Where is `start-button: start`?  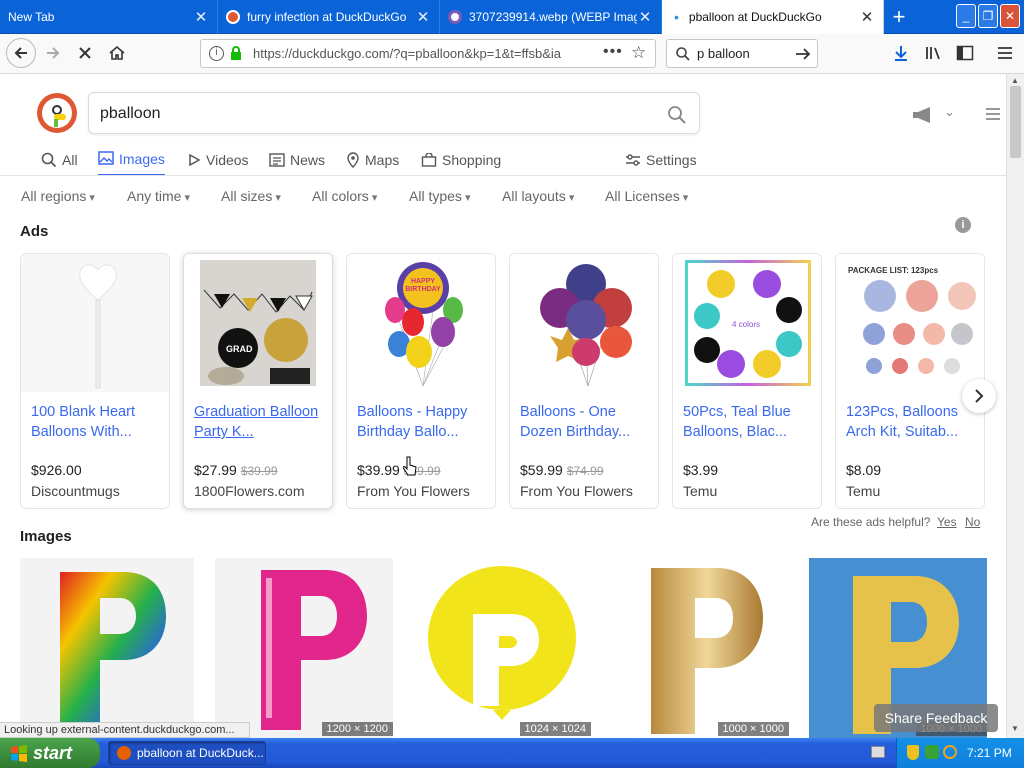 start-button: start is located at coordinates (50, 753).